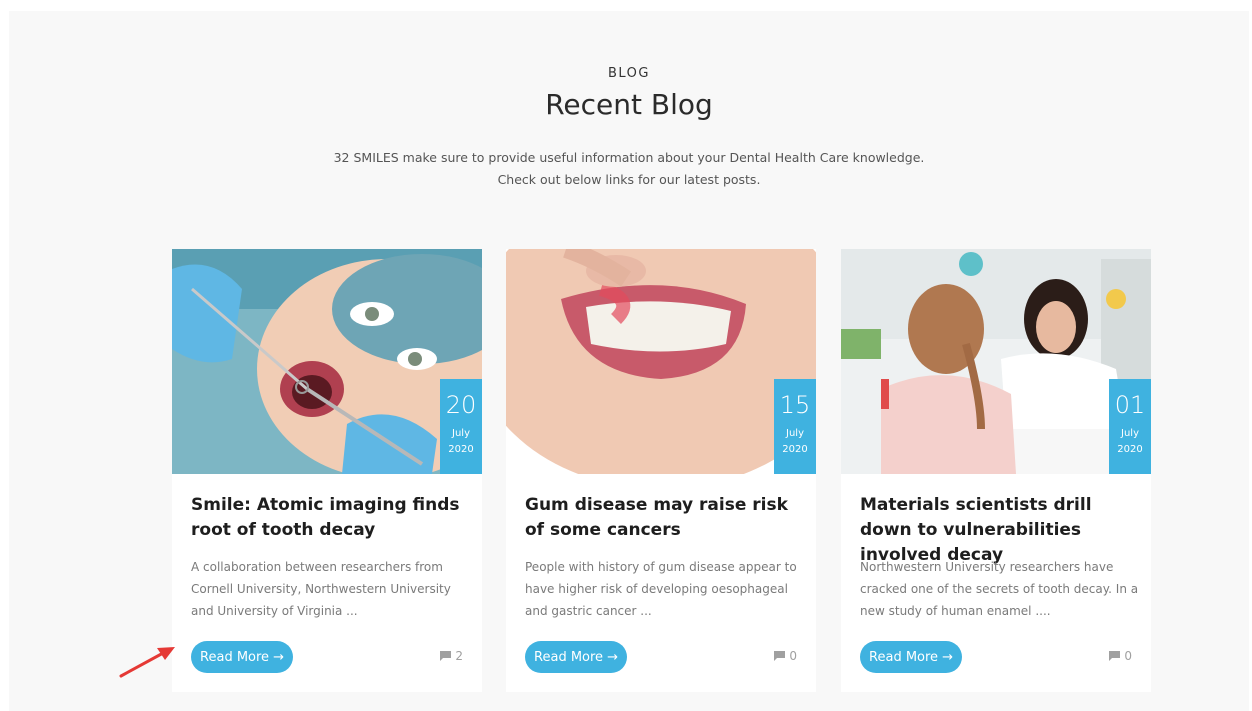 The width and height of the screenshot is (1252, 711). I want to click on comment-count: 2, so click(451, 656).